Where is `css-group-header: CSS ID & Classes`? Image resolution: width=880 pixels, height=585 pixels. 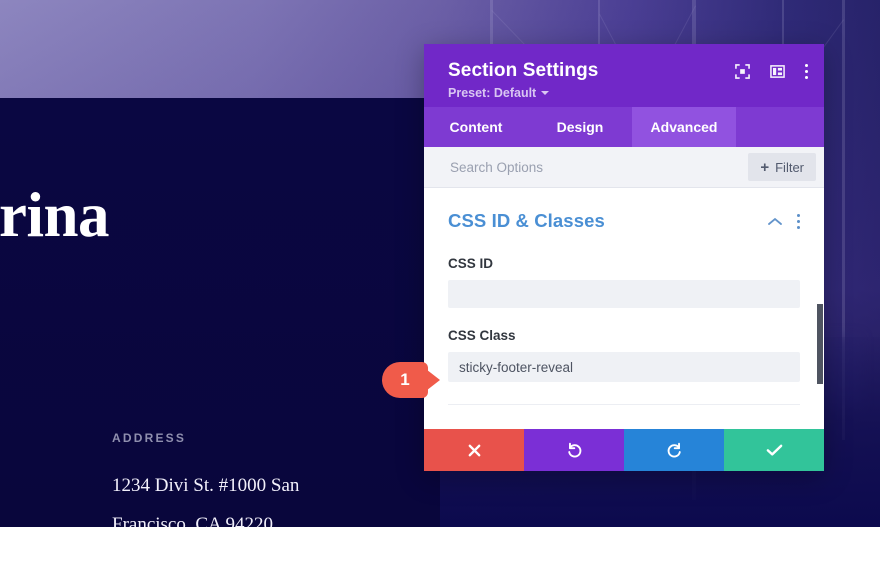 css-group-header: CSS ID & Classes is located at coordinates (624, 212).